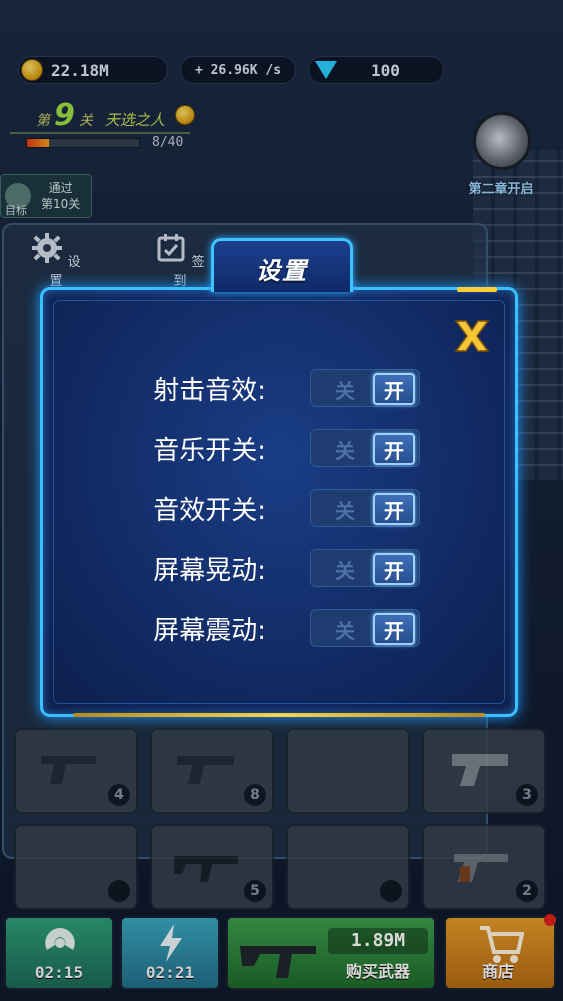 The height and width of the screenshot is (1001, 563). What do you see at coordinates (209, 391) in the screenshot?
I see `setting-label: 射击音效:` at bounding box center [209, 391].